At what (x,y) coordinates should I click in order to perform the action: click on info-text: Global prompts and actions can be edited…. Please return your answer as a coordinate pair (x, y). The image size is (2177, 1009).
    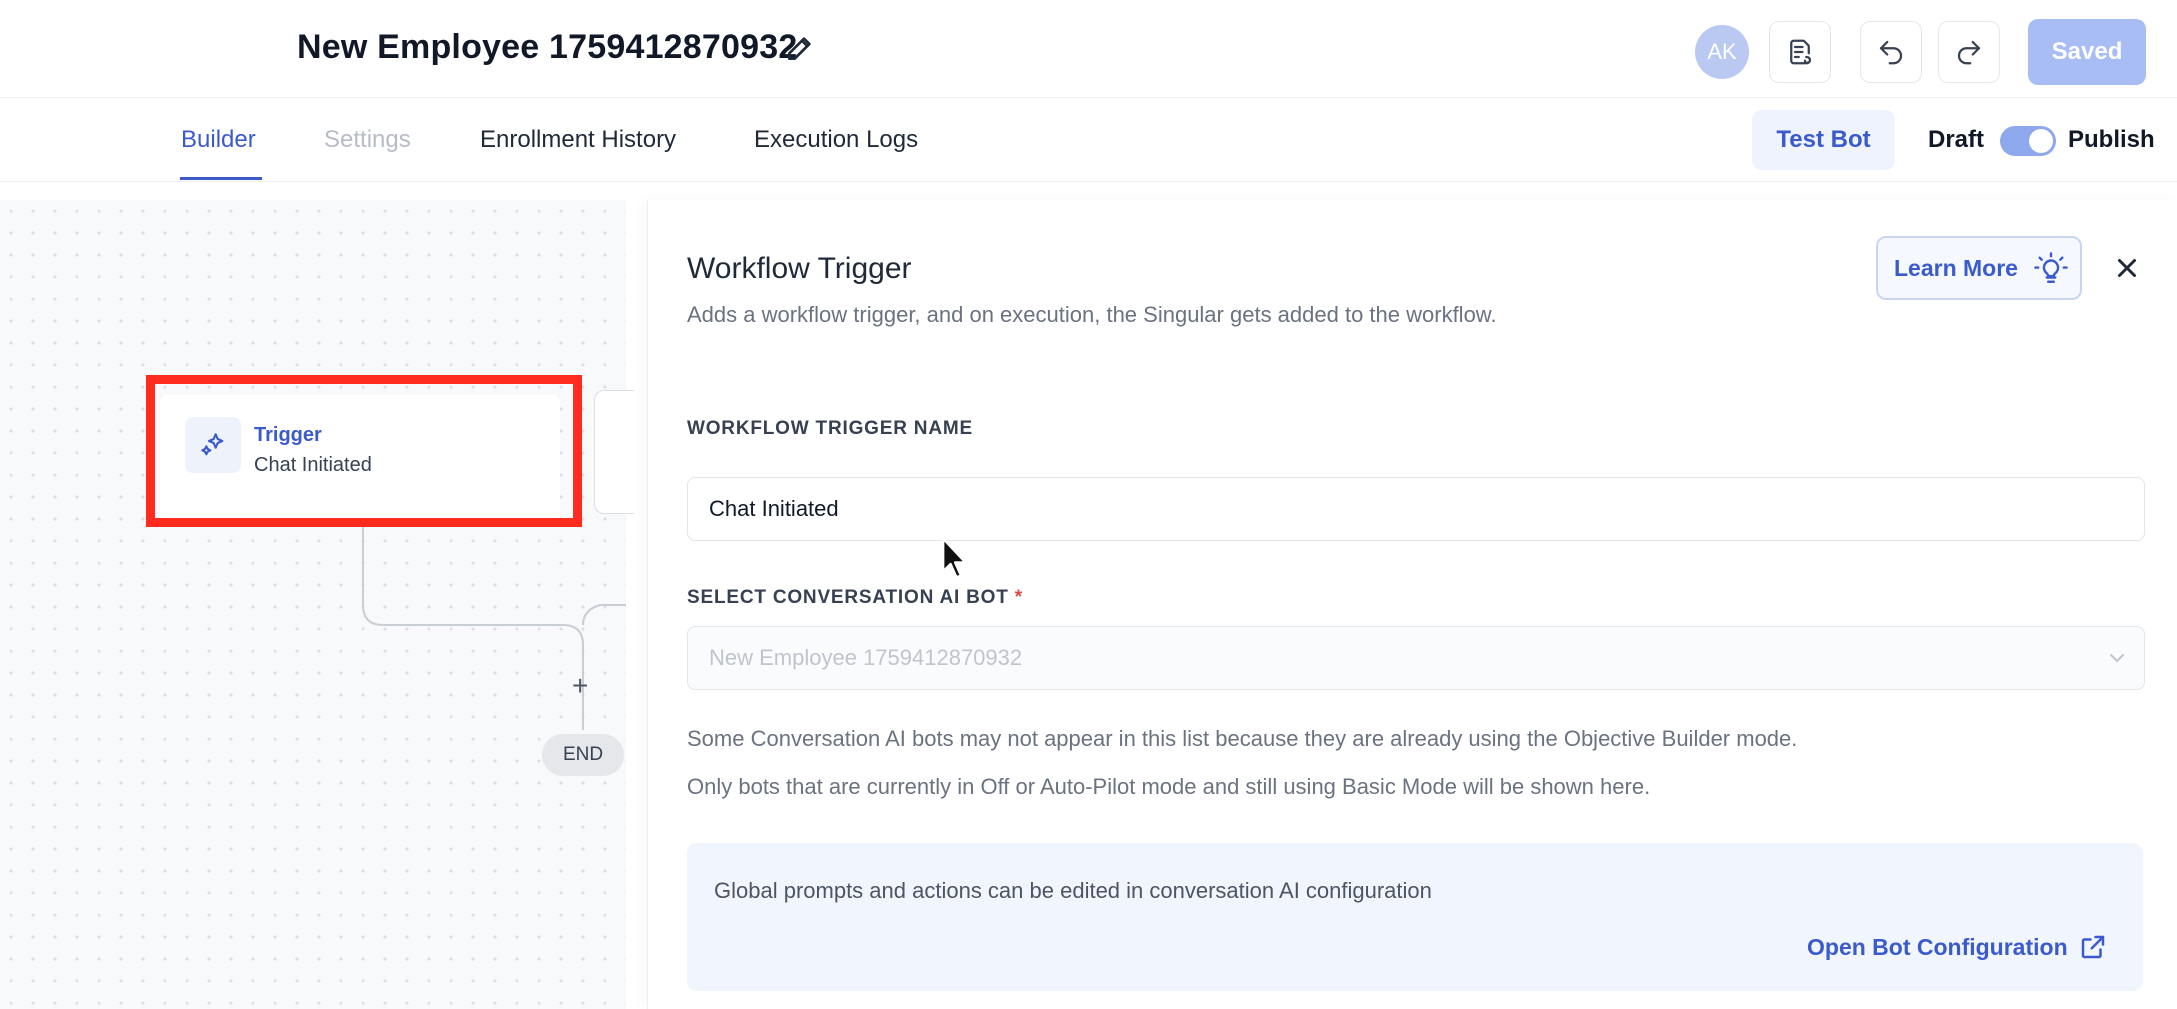
    Looking at the image, I should click on (1073, 890).